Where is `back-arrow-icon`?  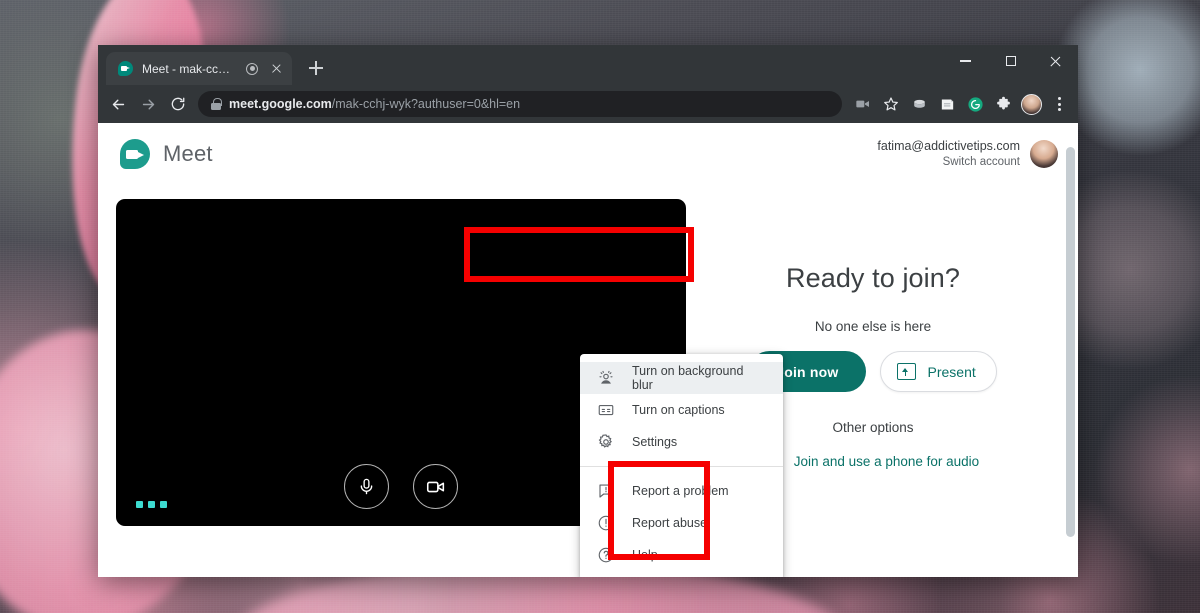 back-arrow-icon is located at coordinates (118, 104).